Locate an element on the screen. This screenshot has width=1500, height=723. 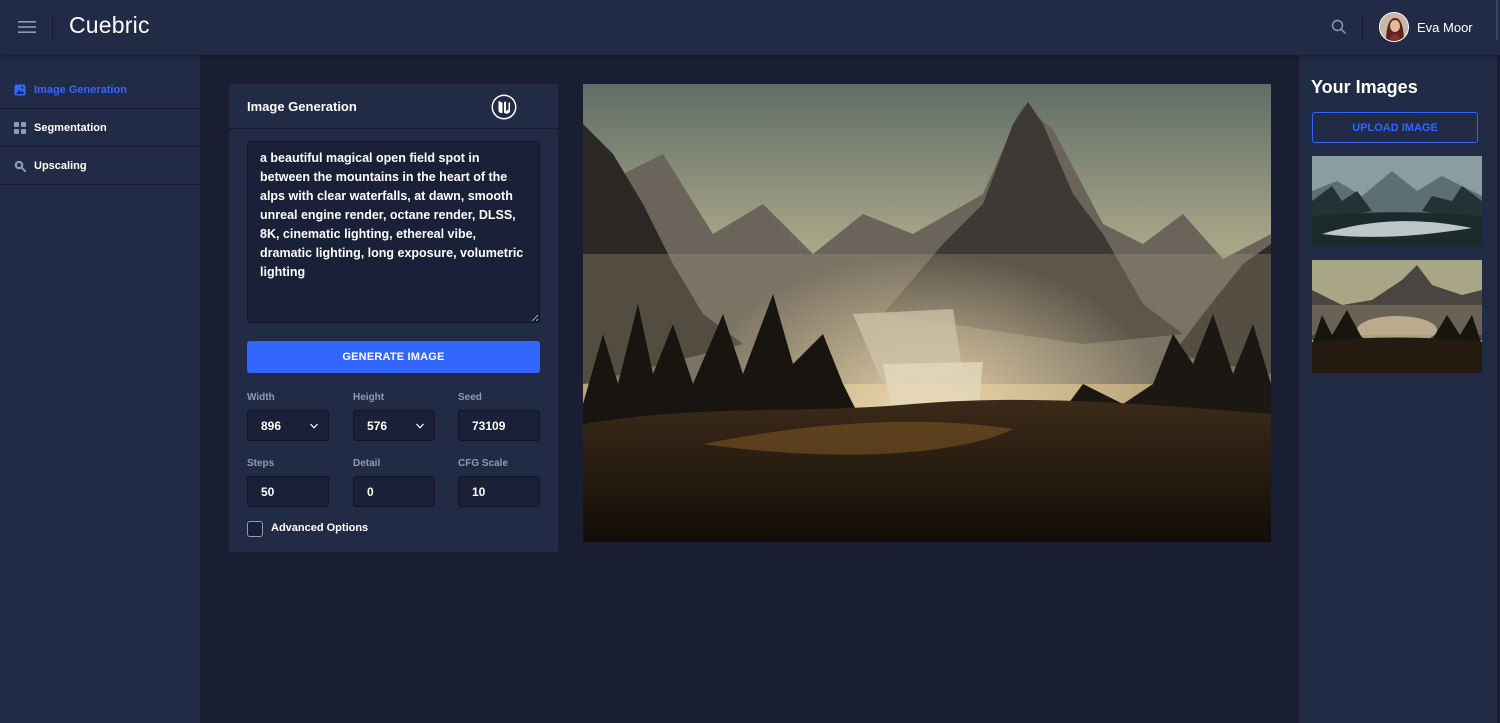
window-edge is located at coordinates (1497, 20).